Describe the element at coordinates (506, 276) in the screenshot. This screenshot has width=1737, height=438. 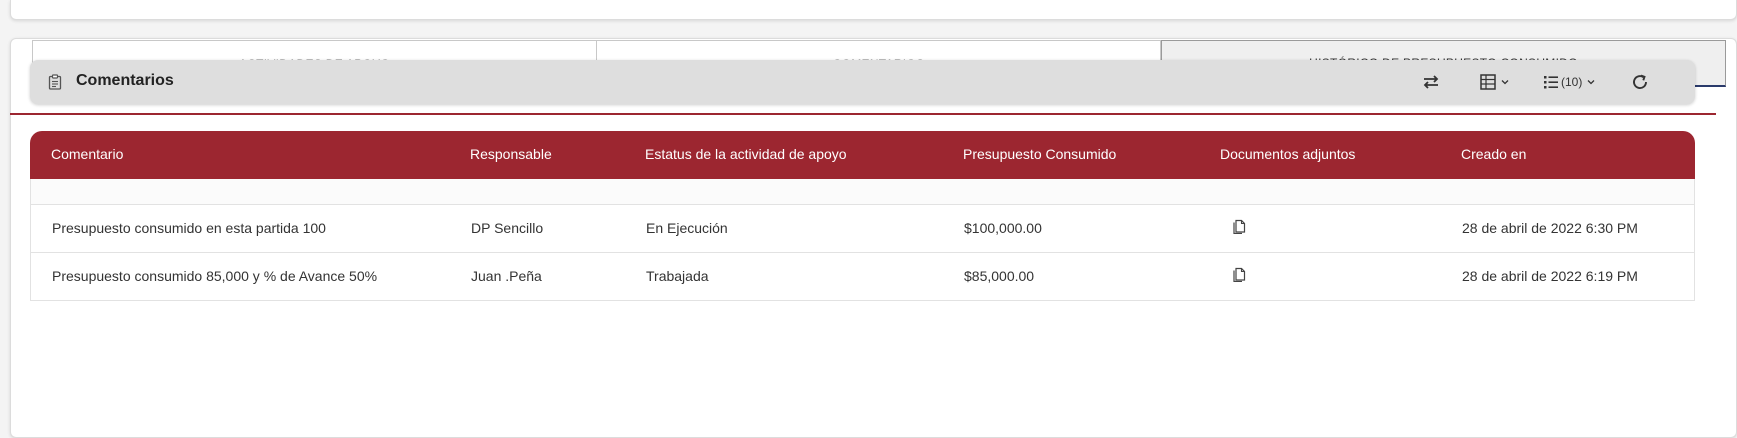
I see `cell-responsable: Juan .Peña` at that location.